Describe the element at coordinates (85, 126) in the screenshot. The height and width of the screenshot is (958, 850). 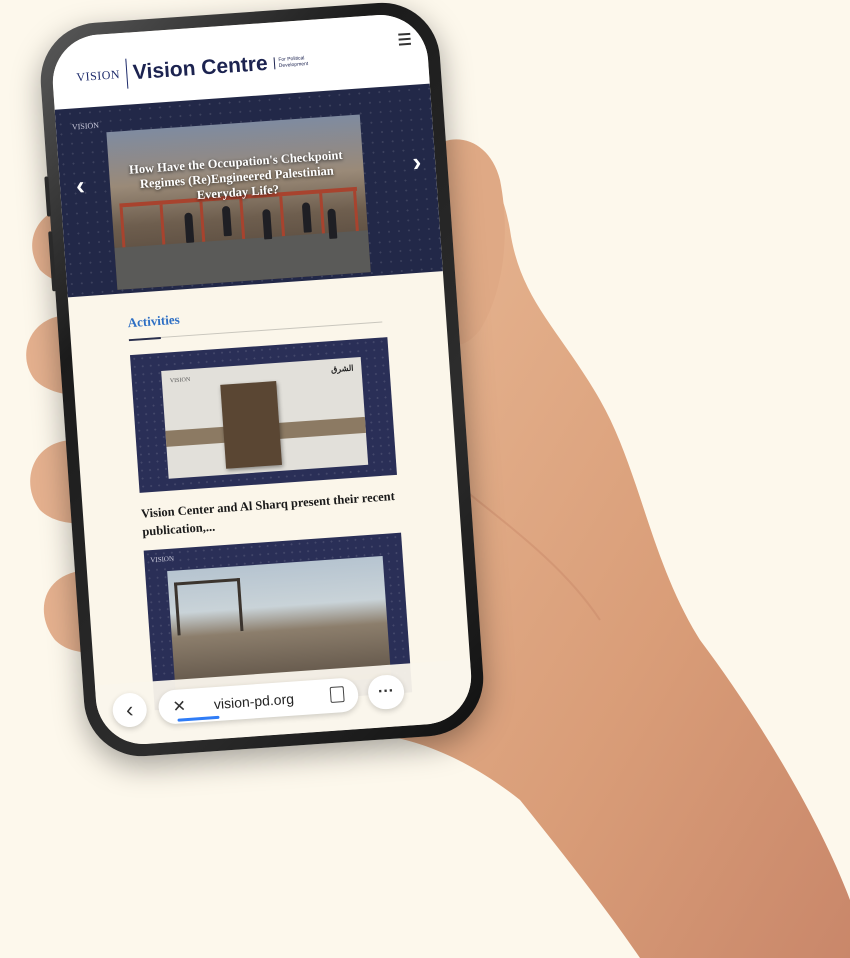
I see `hero-logo: VISION` at that location.